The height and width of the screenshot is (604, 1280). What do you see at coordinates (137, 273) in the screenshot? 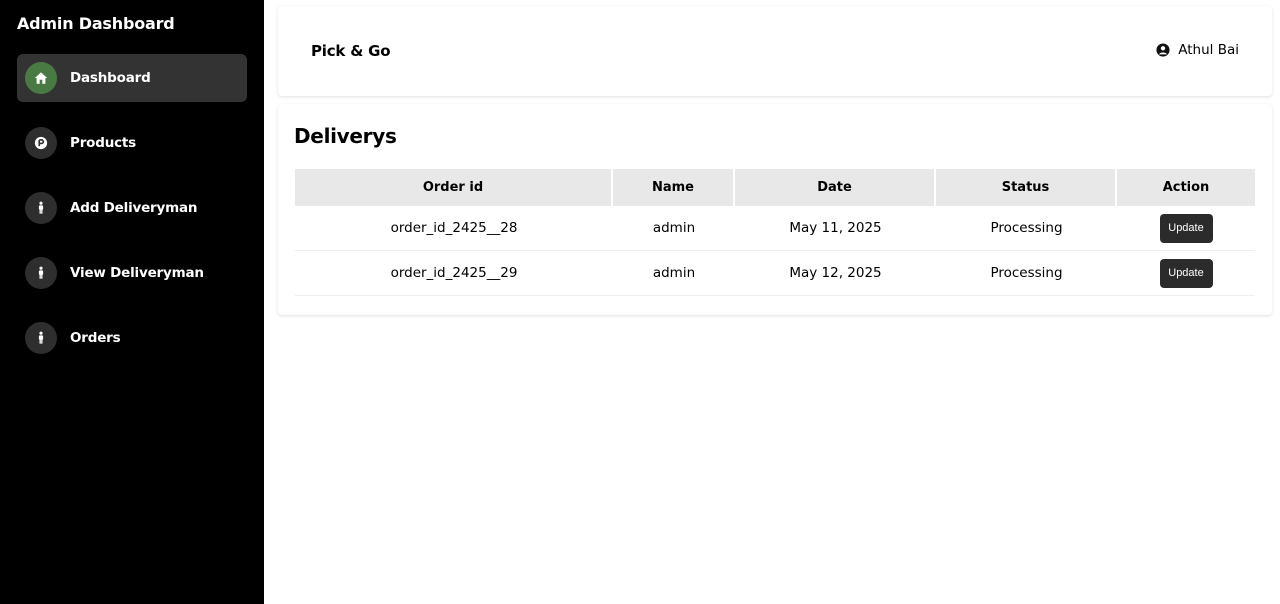
I see `sidebar-item-label: View Deliveryman` at bounding box center [137, 273].